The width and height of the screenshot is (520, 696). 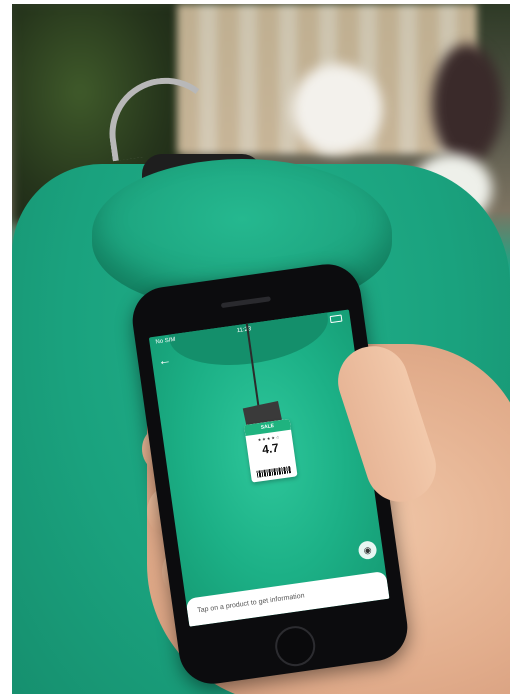 I want to click on info-bar: Tap on a product to get information, so click(x=287, y=598).